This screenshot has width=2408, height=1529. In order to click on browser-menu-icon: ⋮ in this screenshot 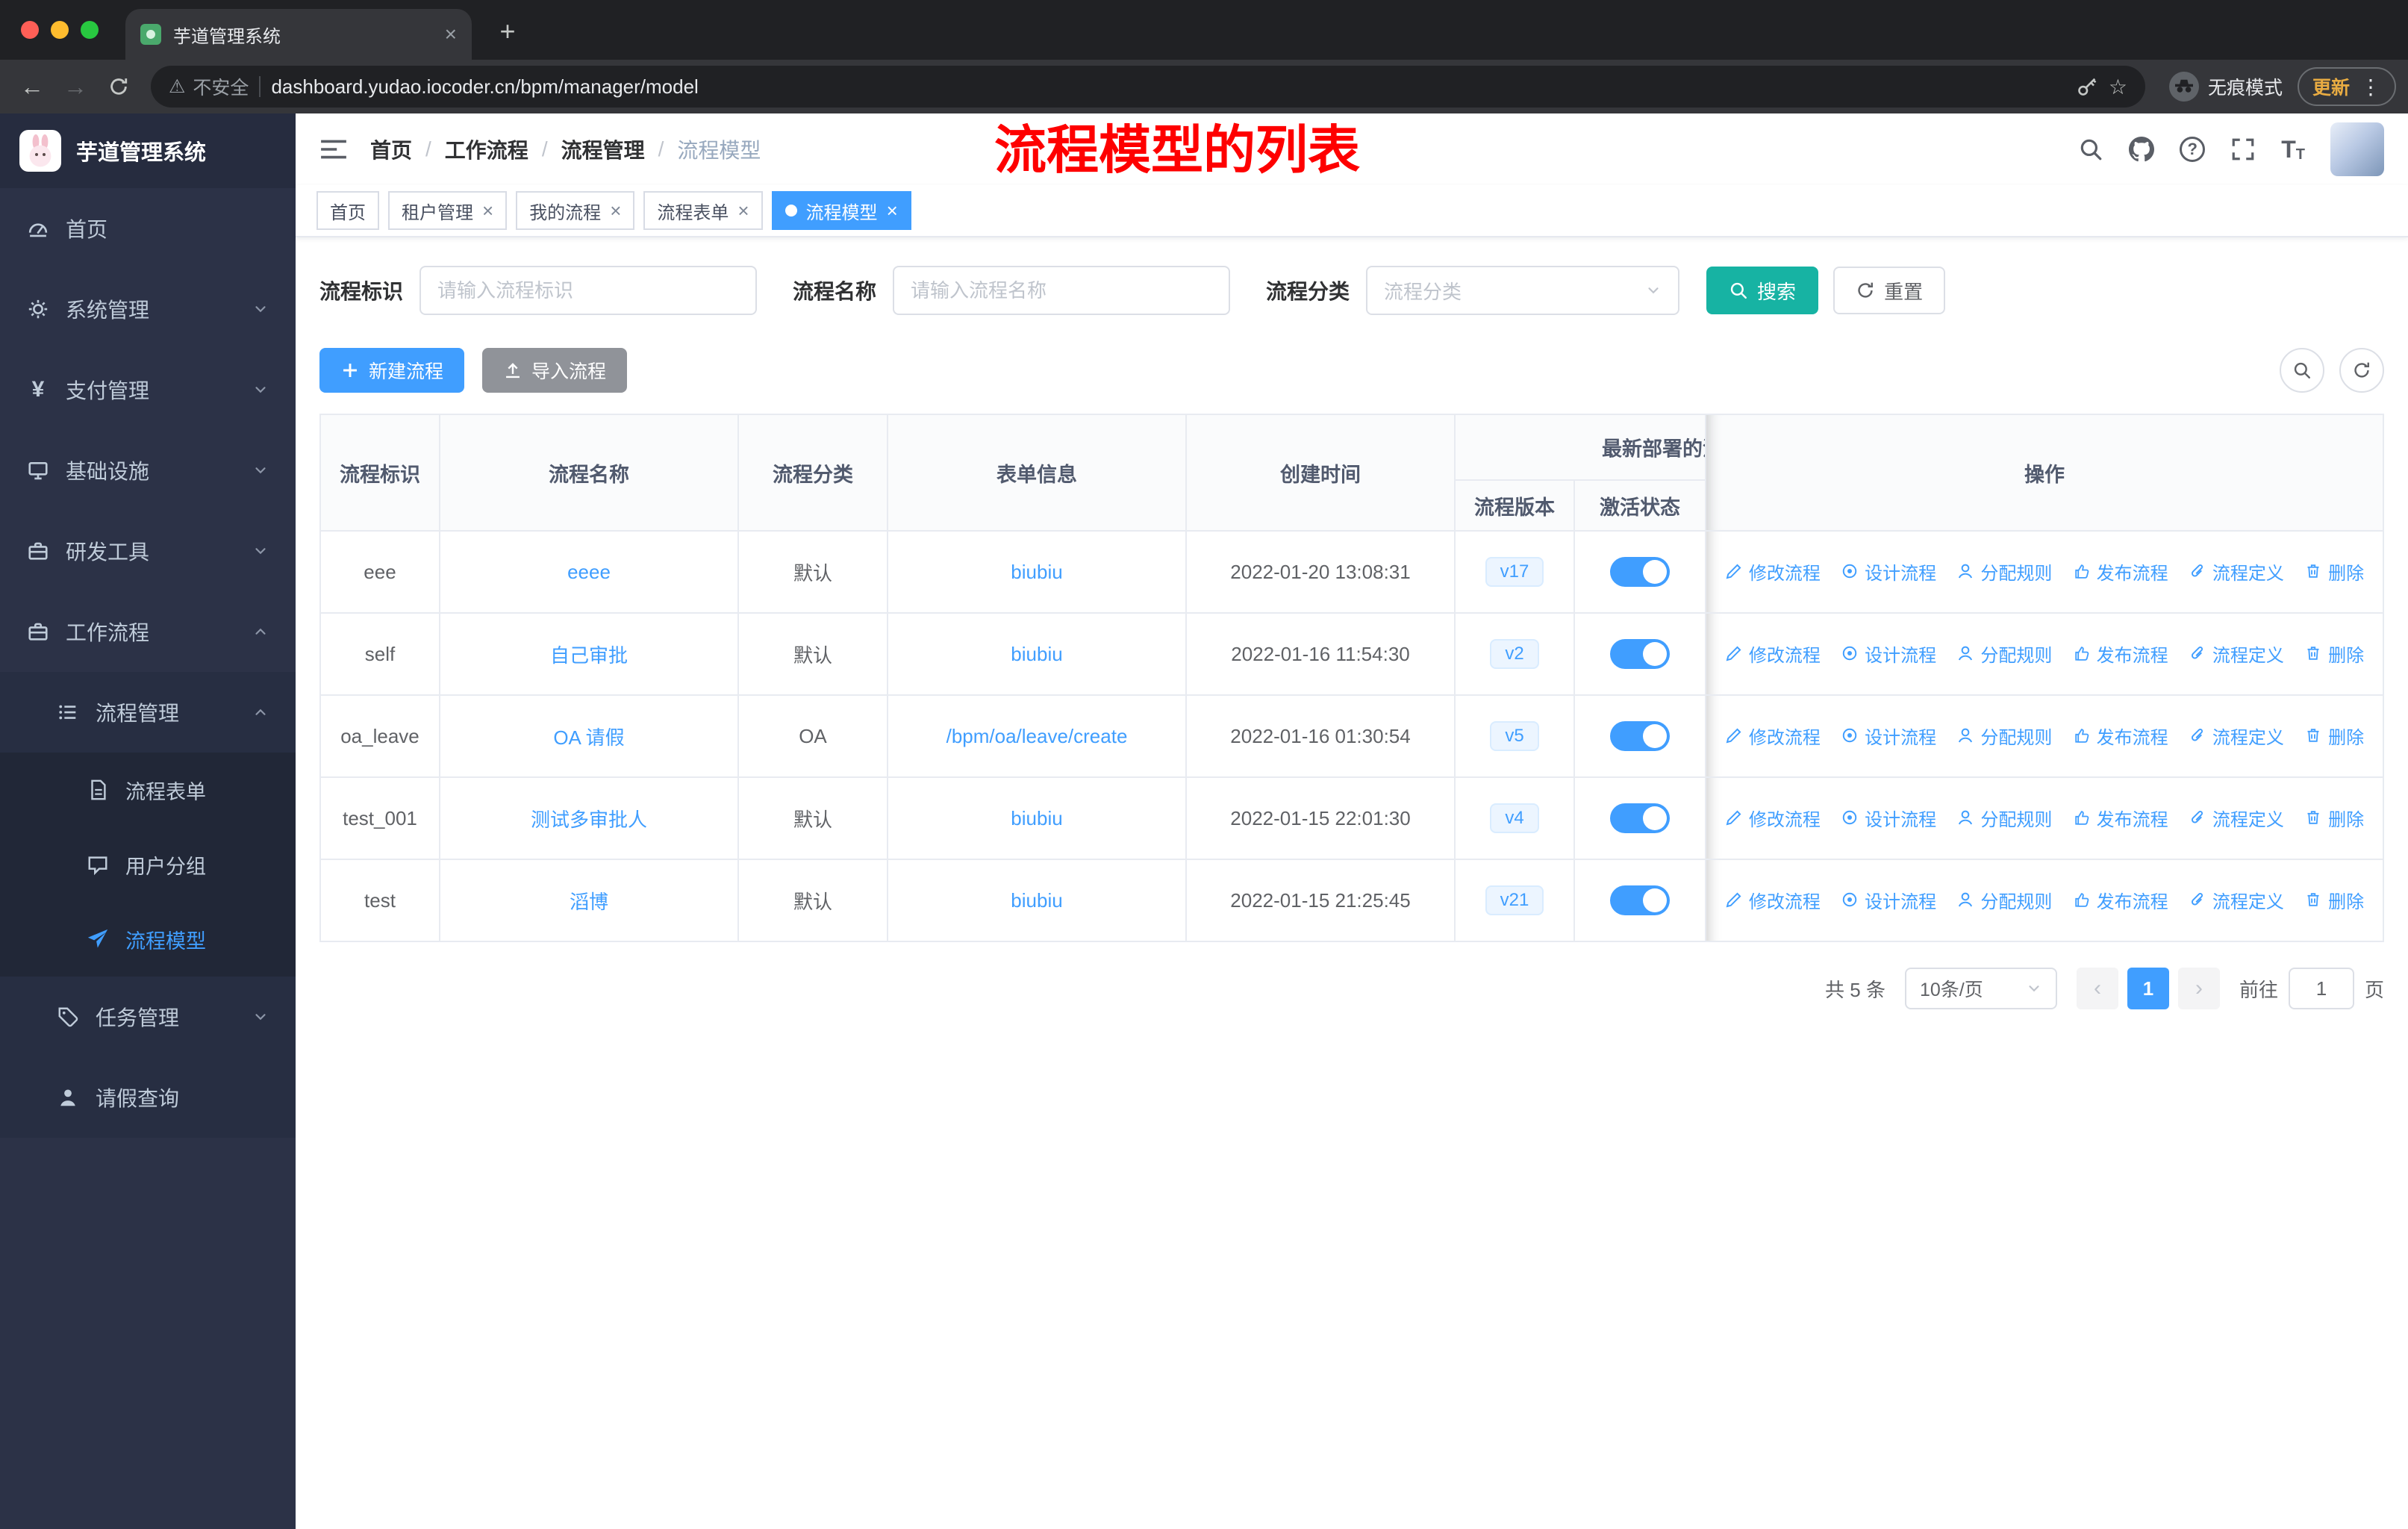, I will do `click(2370, 87)`.